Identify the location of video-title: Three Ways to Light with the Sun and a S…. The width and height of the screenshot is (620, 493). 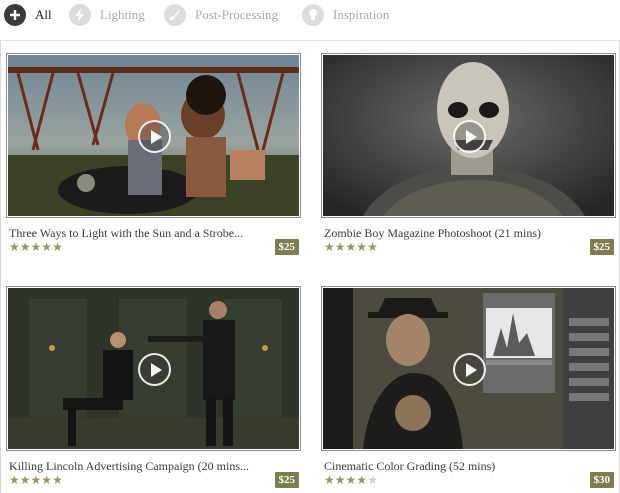
(139, 233).